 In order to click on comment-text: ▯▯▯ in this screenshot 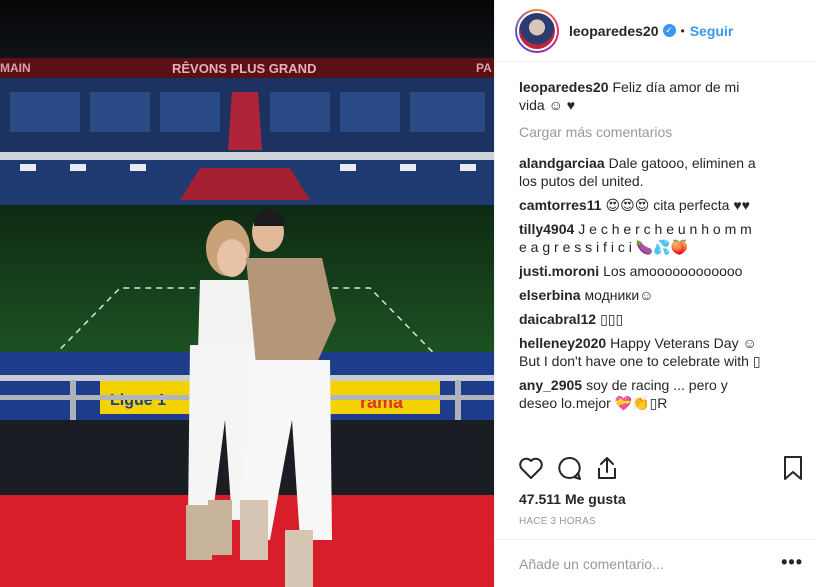, I will do `click(612, 319)`.